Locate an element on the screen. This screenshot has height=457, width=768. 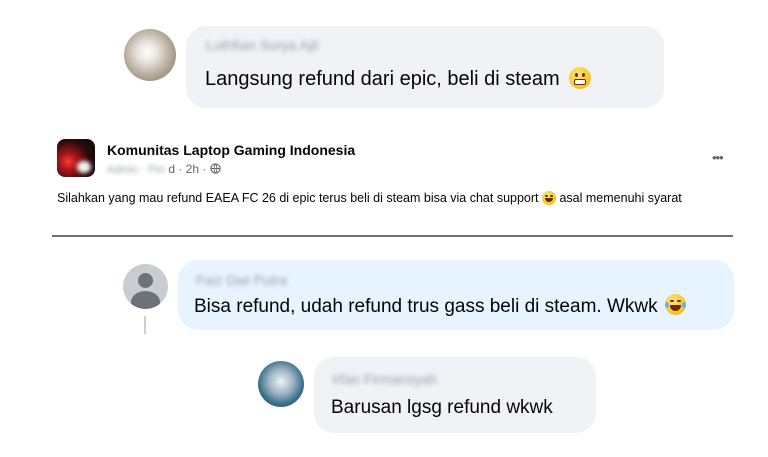
post-time: d · 2h · is located at coordinates (187, 169).